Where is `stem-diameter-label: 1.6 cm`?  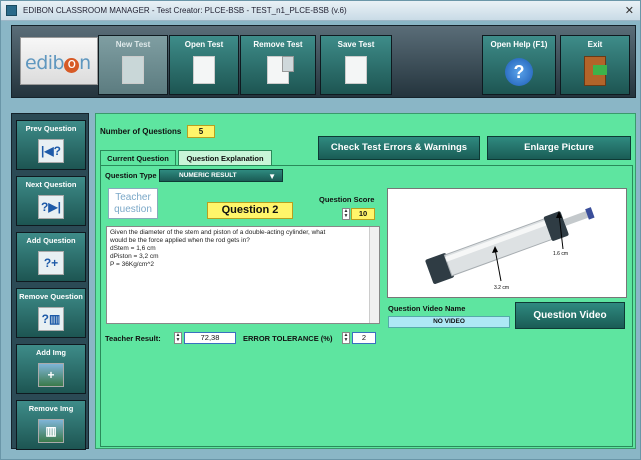 stem-diameter-label: 1.6 cm is located at coordinates (561, 254).